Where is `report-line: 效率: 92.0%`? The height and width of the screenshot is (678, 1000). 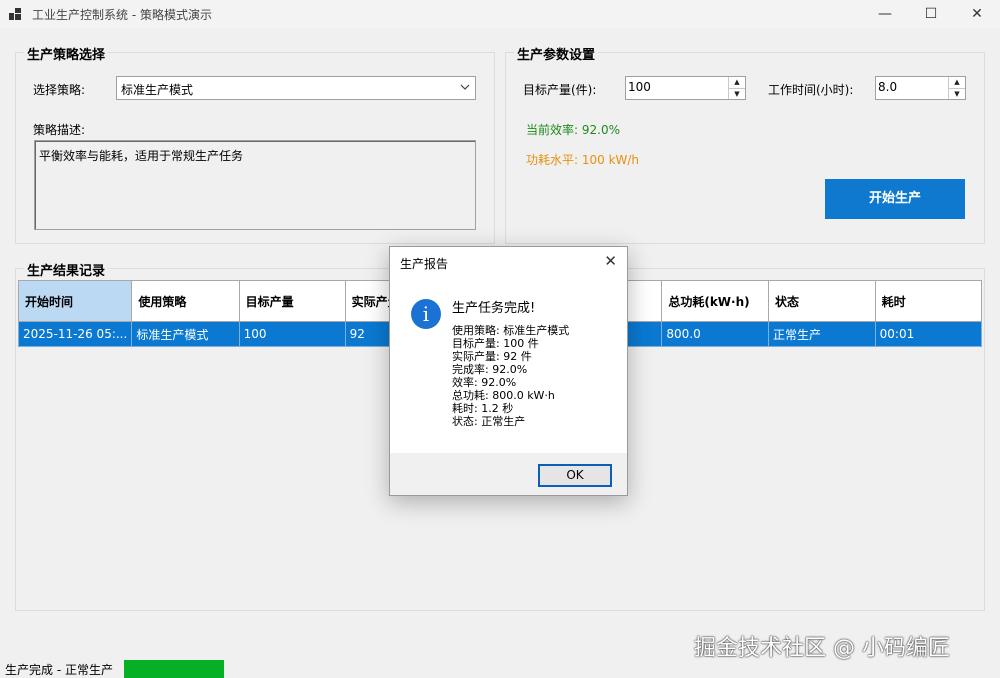
report-line: 效率: 92.0% is located at coordinates (484, 382).